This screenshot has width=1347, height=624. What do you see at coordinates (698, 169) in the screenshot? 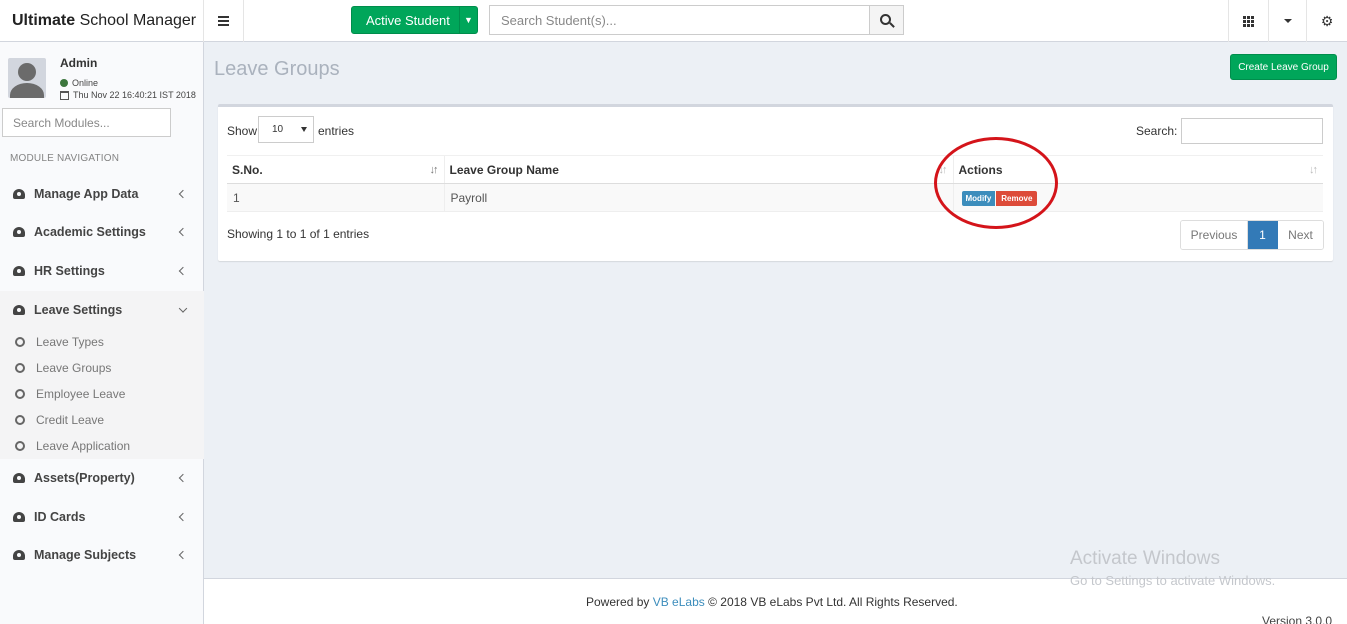
I see `column-header-leave-group-name: Leave Group Name ↓↑` at bounding box center [698, 169].